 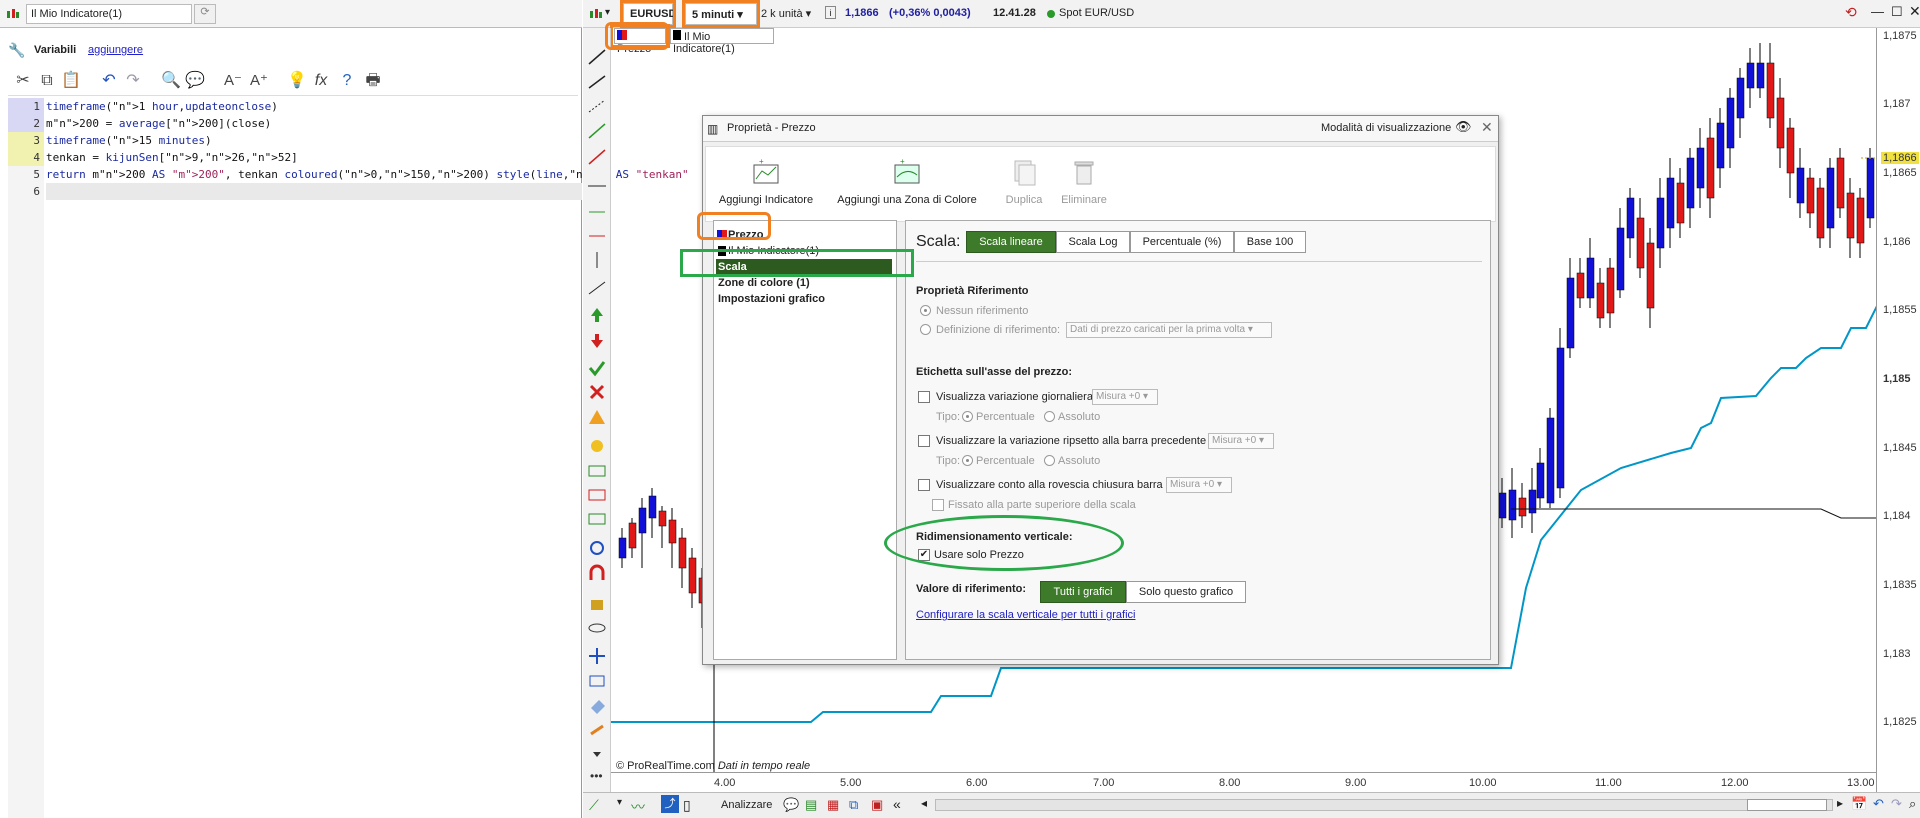 I want to click on search-icon: 🔍, so click(x=171, y=81).